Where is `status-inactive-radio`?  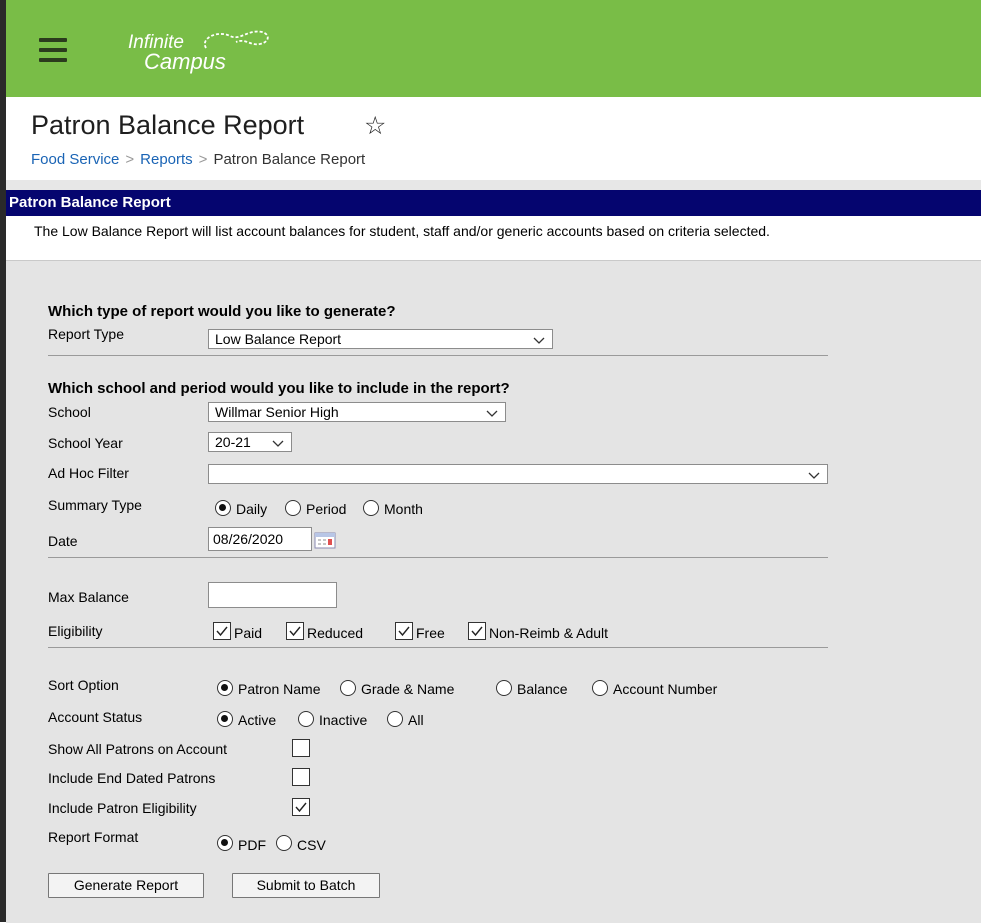 status-inactive-radio is located at coordinates (306, 719).